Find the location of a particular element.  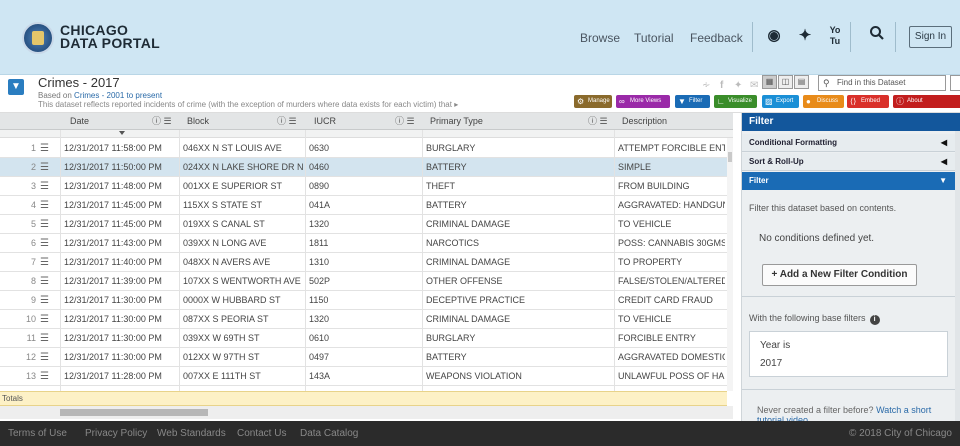

cell-iucr: 0890 is located at coordinates (364, 186).